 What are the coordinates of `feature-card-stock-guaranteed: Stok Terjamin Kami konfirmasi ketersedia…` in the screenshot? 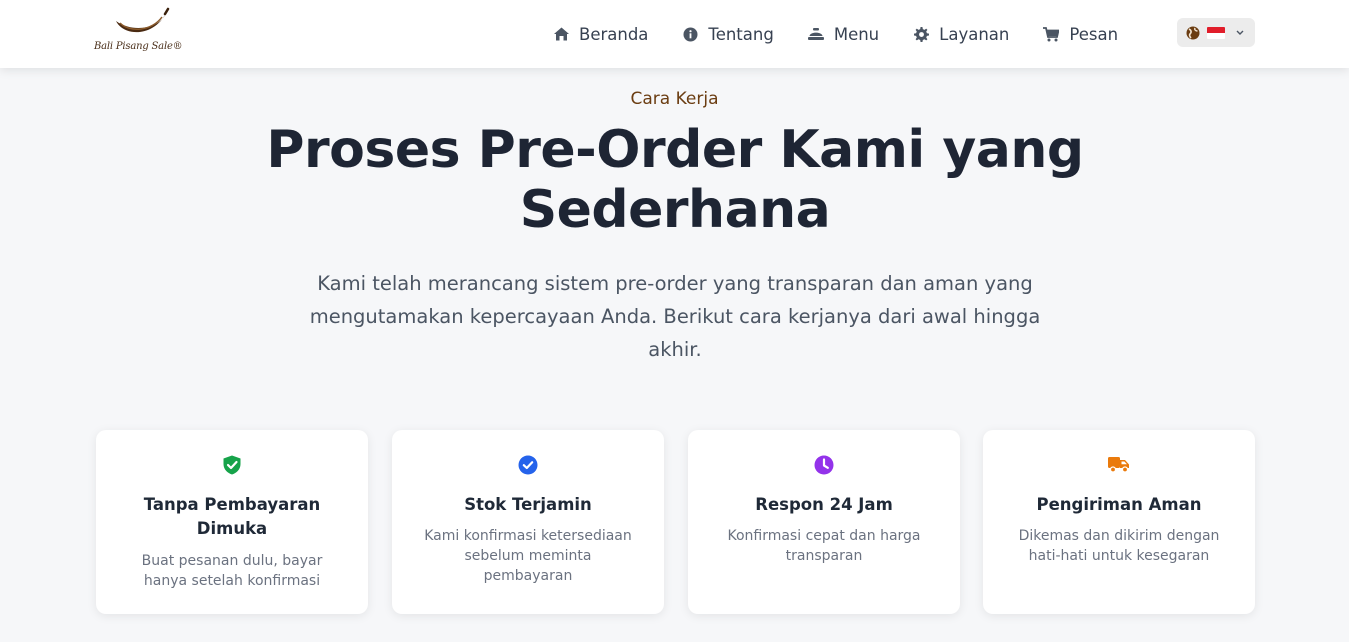 It's located at (528, 522).